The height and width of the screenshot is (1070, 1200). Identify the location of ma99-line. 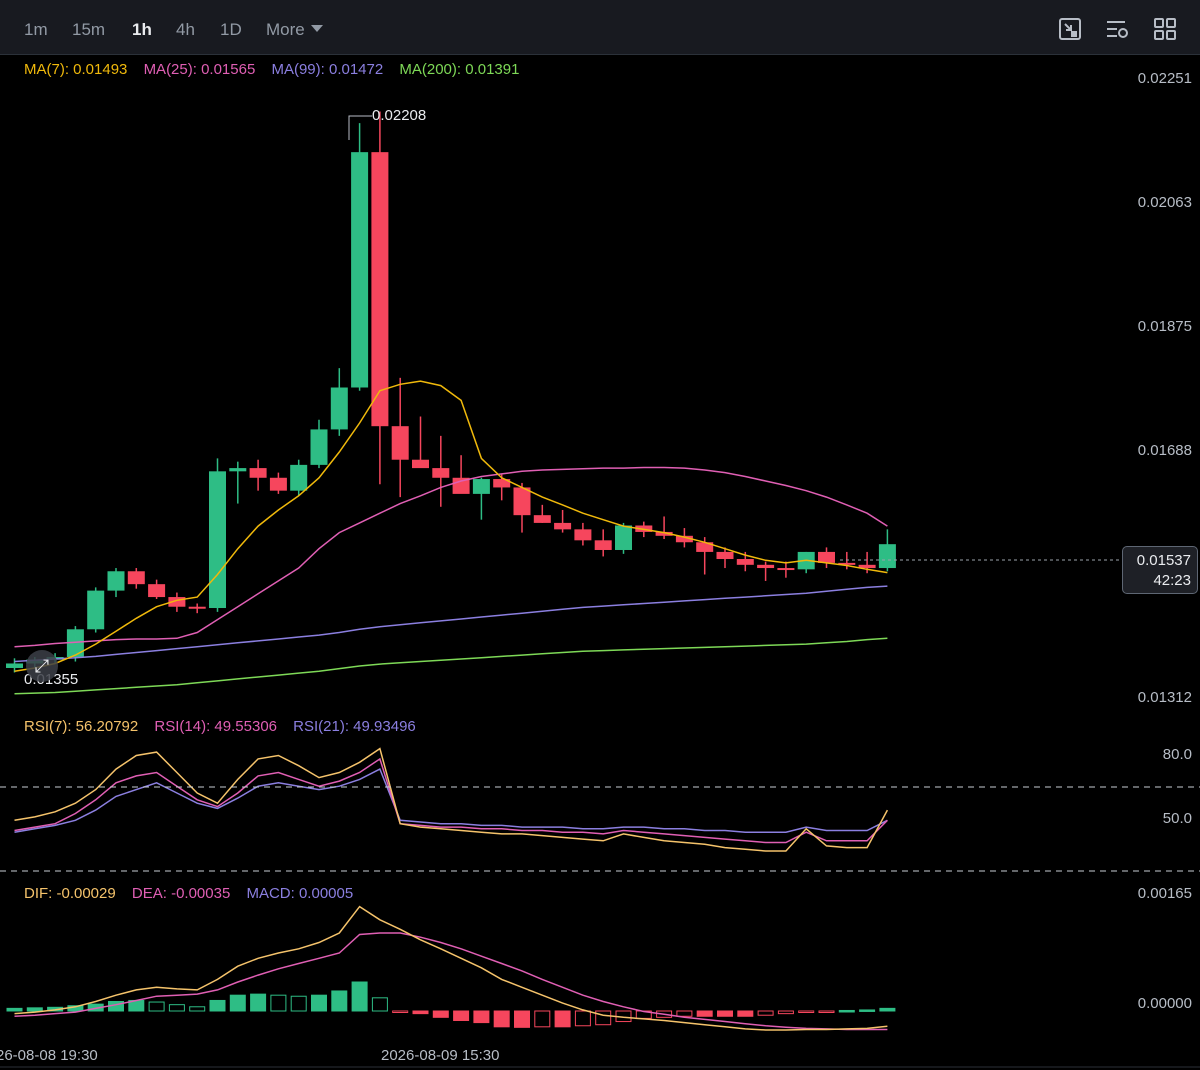
(451, 624).